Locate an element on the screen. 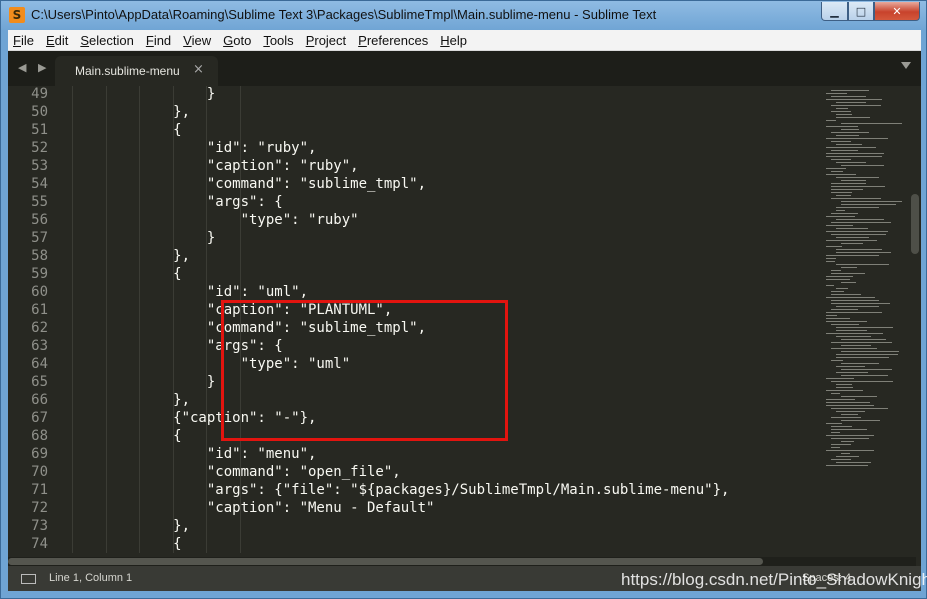 Image resolution: width=927 pixels, height=599 pixels. tab-nav-arrows-icon: ◀ ▶ is located at coordinates (34, 67).